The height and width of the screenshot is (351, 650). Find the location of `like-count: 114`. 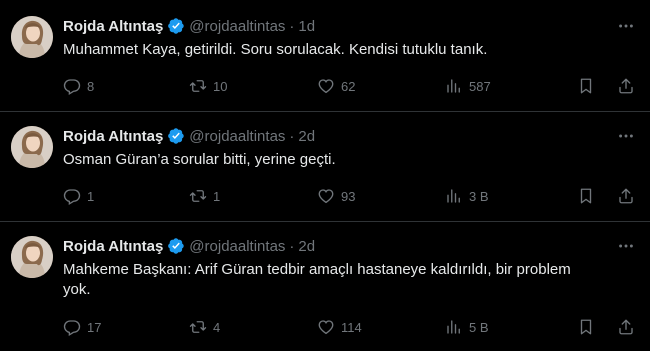

like-count: 114 is located at coordinates (351, 327).